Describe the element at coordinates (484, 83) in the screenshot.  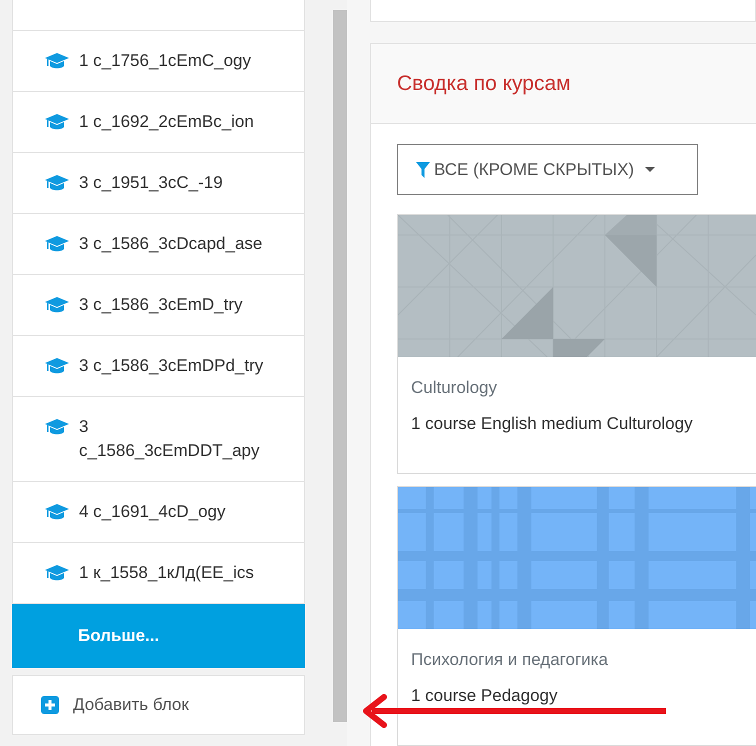
I see `block-title: Сводка по курсам` at that location.